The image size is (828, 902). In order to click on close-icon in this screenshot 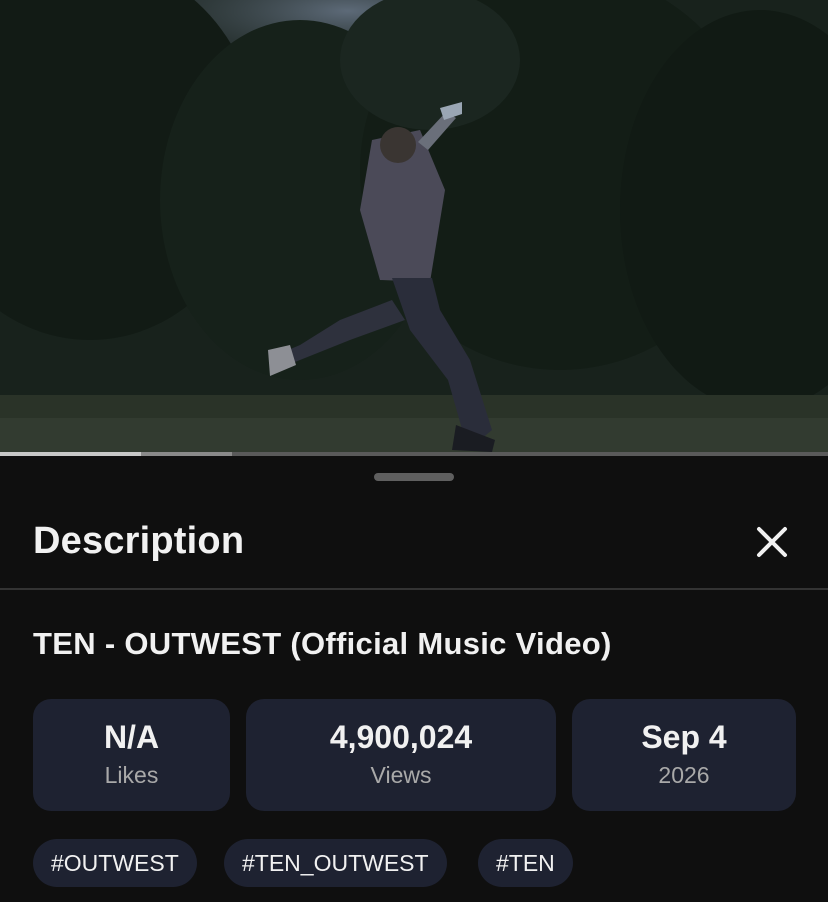, I will do `click(772, 542)`.